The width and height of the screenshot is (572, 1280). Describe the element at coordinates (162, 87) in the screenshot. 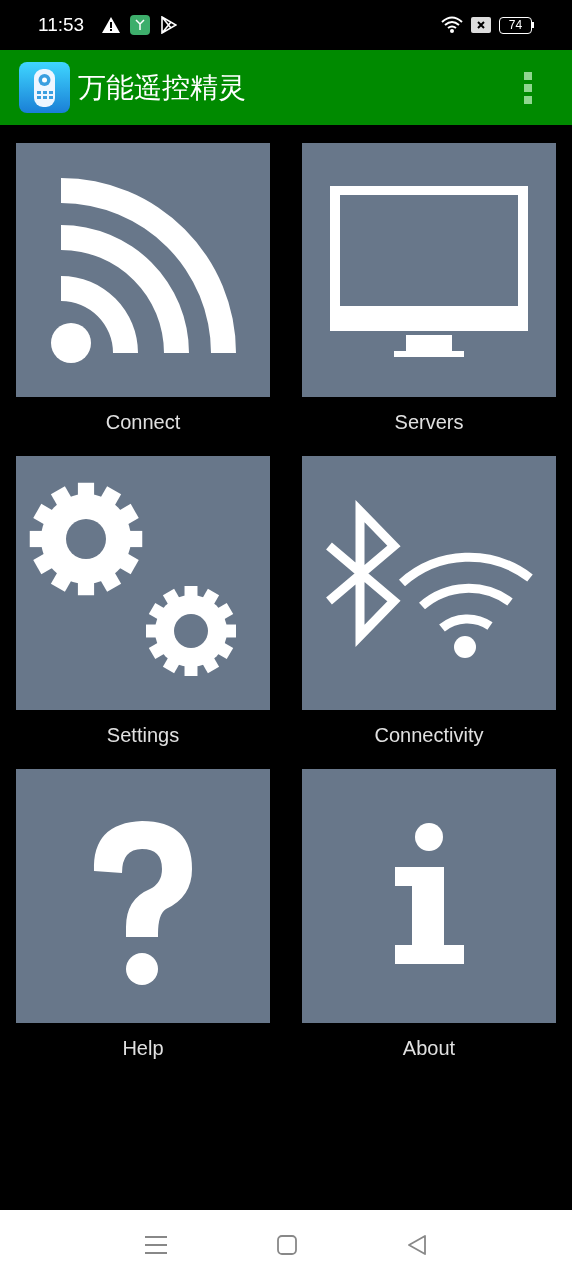

I see `app-title: 万能遥控精灵` at that location.